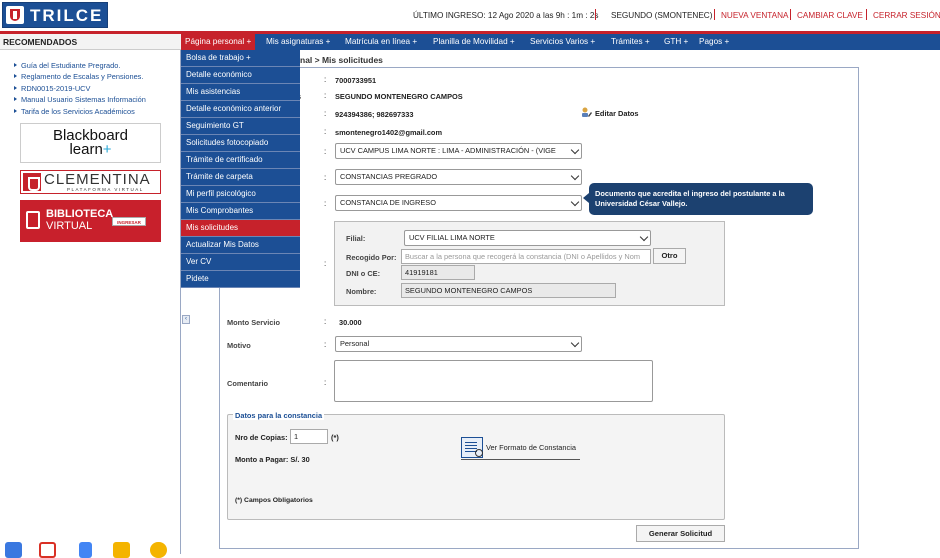 The width and height of the screenshot is (940, 558). What do you see at coordinates (240, 245) in the screenshot?
I see `menu-actualizar-datos: Actualizar Mis Datos` at bounding box center [240, 245].